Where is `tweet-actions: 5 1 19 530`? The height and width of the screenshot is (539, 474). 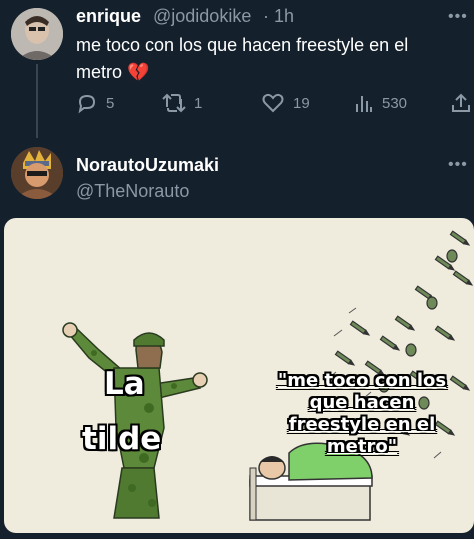 tweet-actions: 5 1 19 530 is located at coordinates (273, 104).